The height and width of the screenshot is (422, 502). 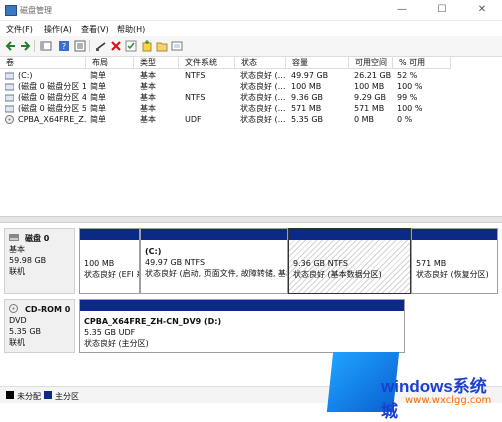 I want to click on partition-status: 状态良好 (启动, 页面文件, 故障转储, 基本数据分区), so click(x=216, y=273).